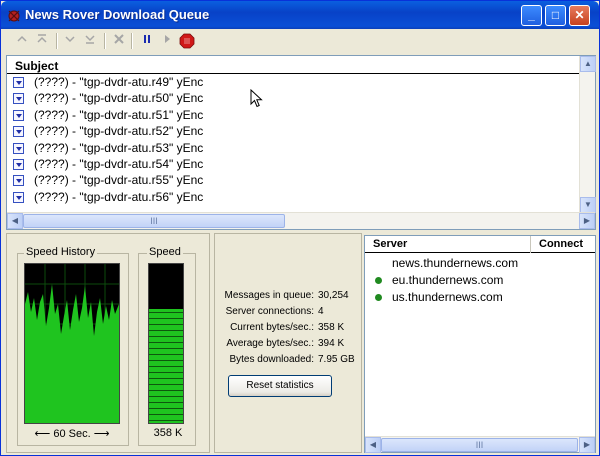  What do you see at coordinates (301, 220) in the screenshot?
I see `queue-horizontal-scrollbar: ◀ III ▶` at bounding box center [301, 220].